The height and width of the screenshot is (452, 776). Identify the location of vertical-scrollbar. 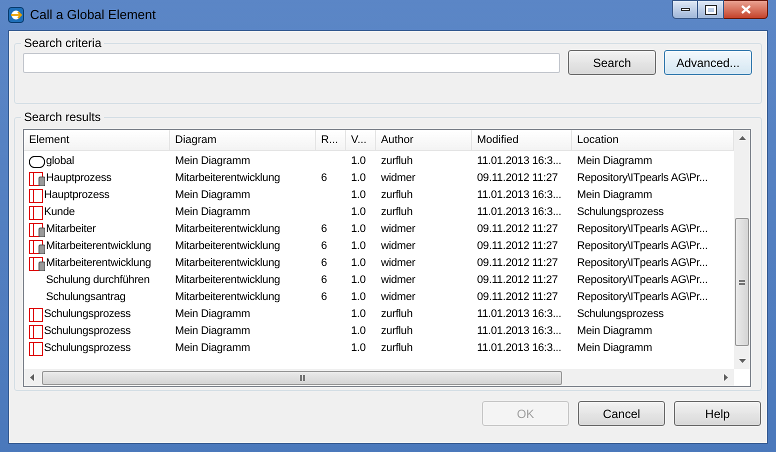
(742, 249).